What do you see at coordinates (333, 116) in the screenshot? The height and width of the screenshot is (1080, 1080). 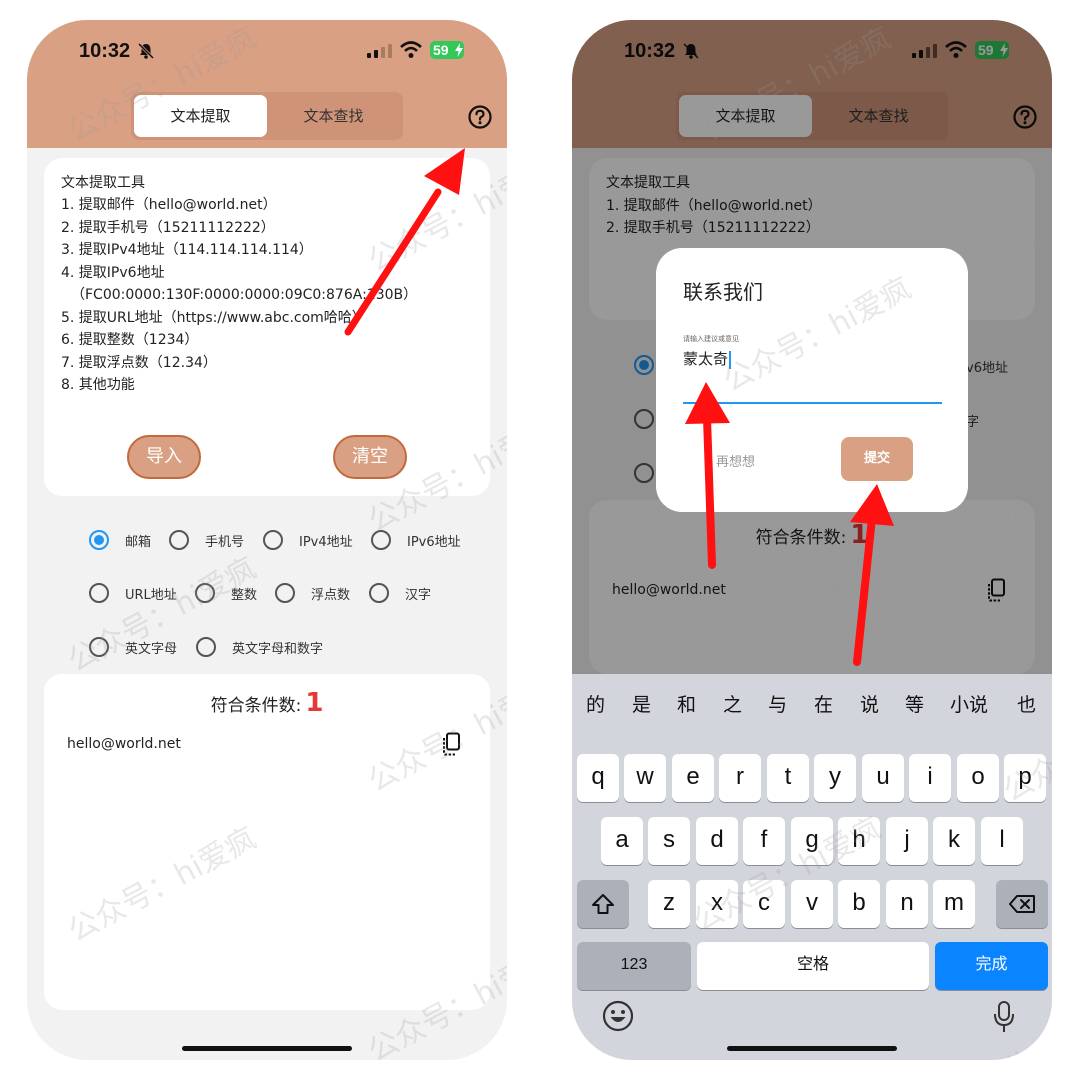 I see `tab-text-search: 文本查找` at bounding box center [333, 116].